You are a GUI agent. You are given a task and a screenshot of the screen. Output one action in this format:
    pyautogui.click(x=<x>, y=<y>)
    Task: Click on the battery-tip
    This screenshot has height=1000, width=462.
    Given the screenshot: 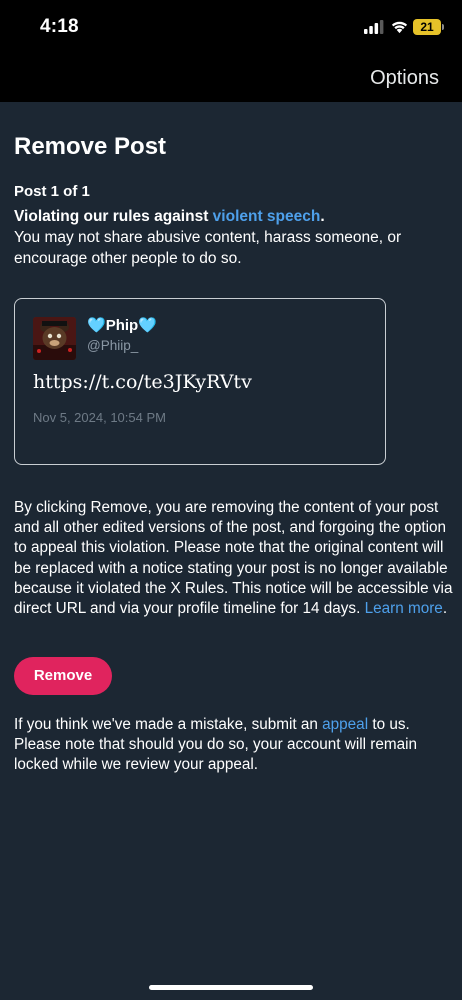 What is the action you would take?
    pyautogui.click(x=443, y=27)
    